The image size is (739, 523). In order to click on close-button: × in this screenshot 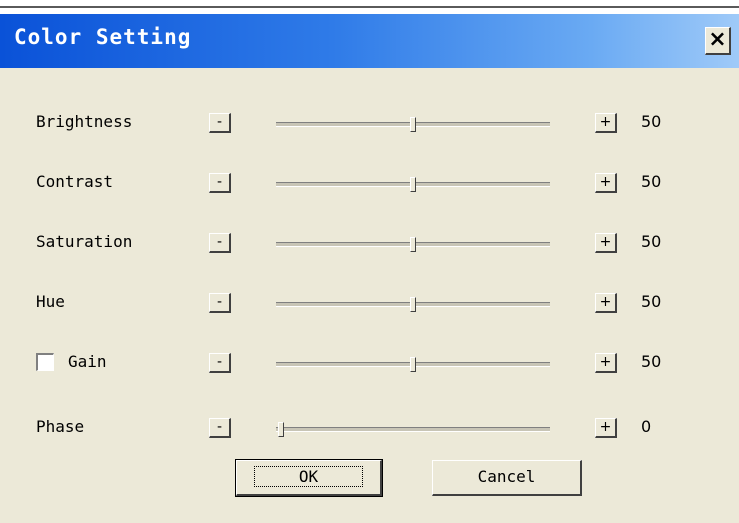, I will do `click(718, 41)`.